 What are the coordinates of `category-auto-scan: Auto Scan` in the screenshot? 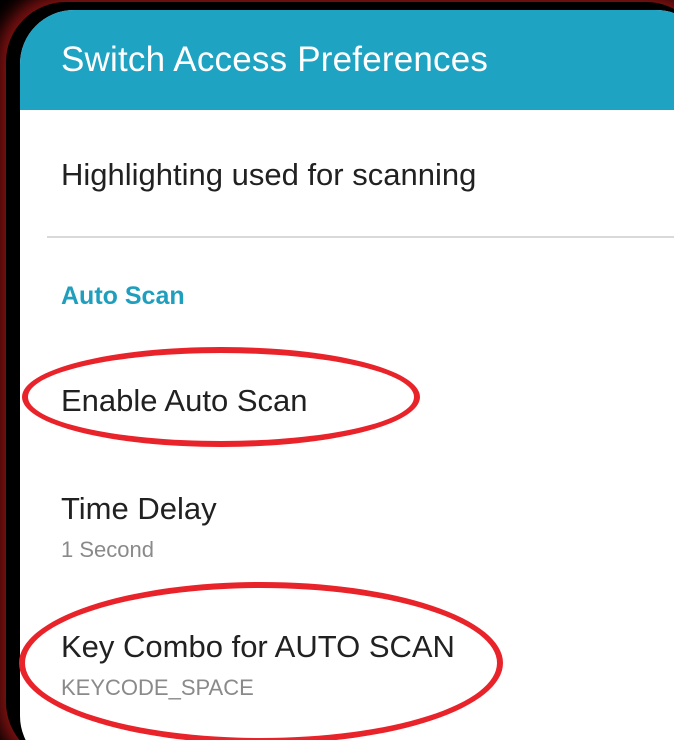 It's located at (123, 296).